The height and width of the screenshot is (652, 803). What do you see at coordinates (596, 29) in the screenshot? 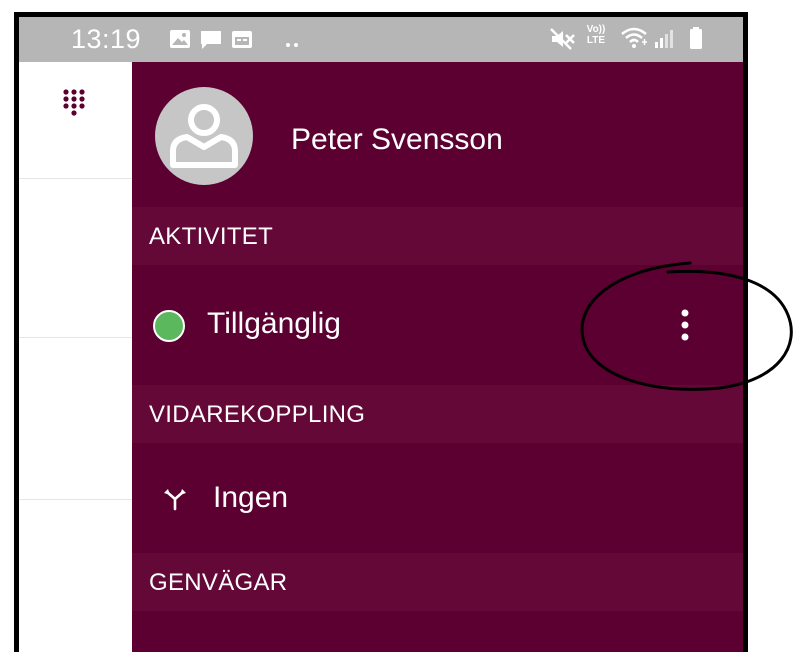
I see `volte-label-top: Vo))` at bounding box center [596, 29].